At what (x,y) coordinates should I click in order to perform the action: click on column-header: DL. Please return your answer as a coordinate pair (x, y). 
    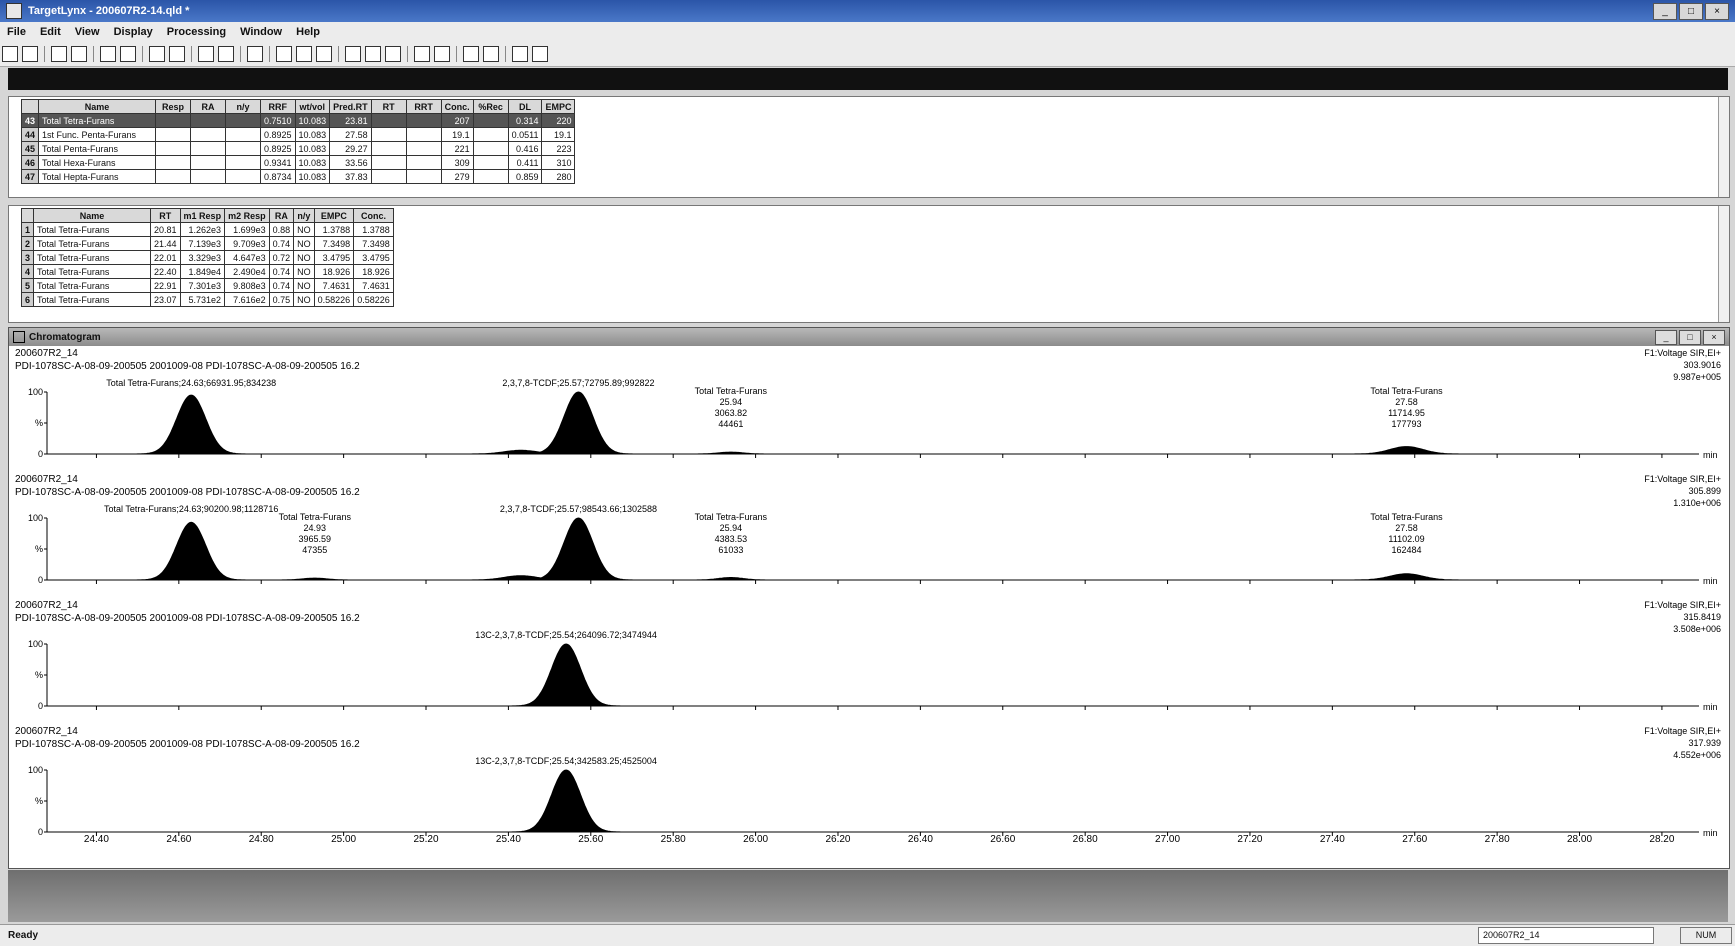
    Looking at the image, I should click on (525, 106).